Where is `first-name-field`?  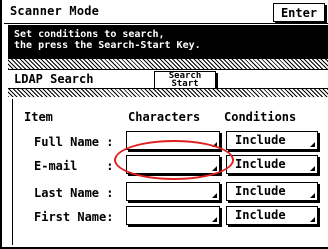
first-name-field is located at coordinates (173, 215).